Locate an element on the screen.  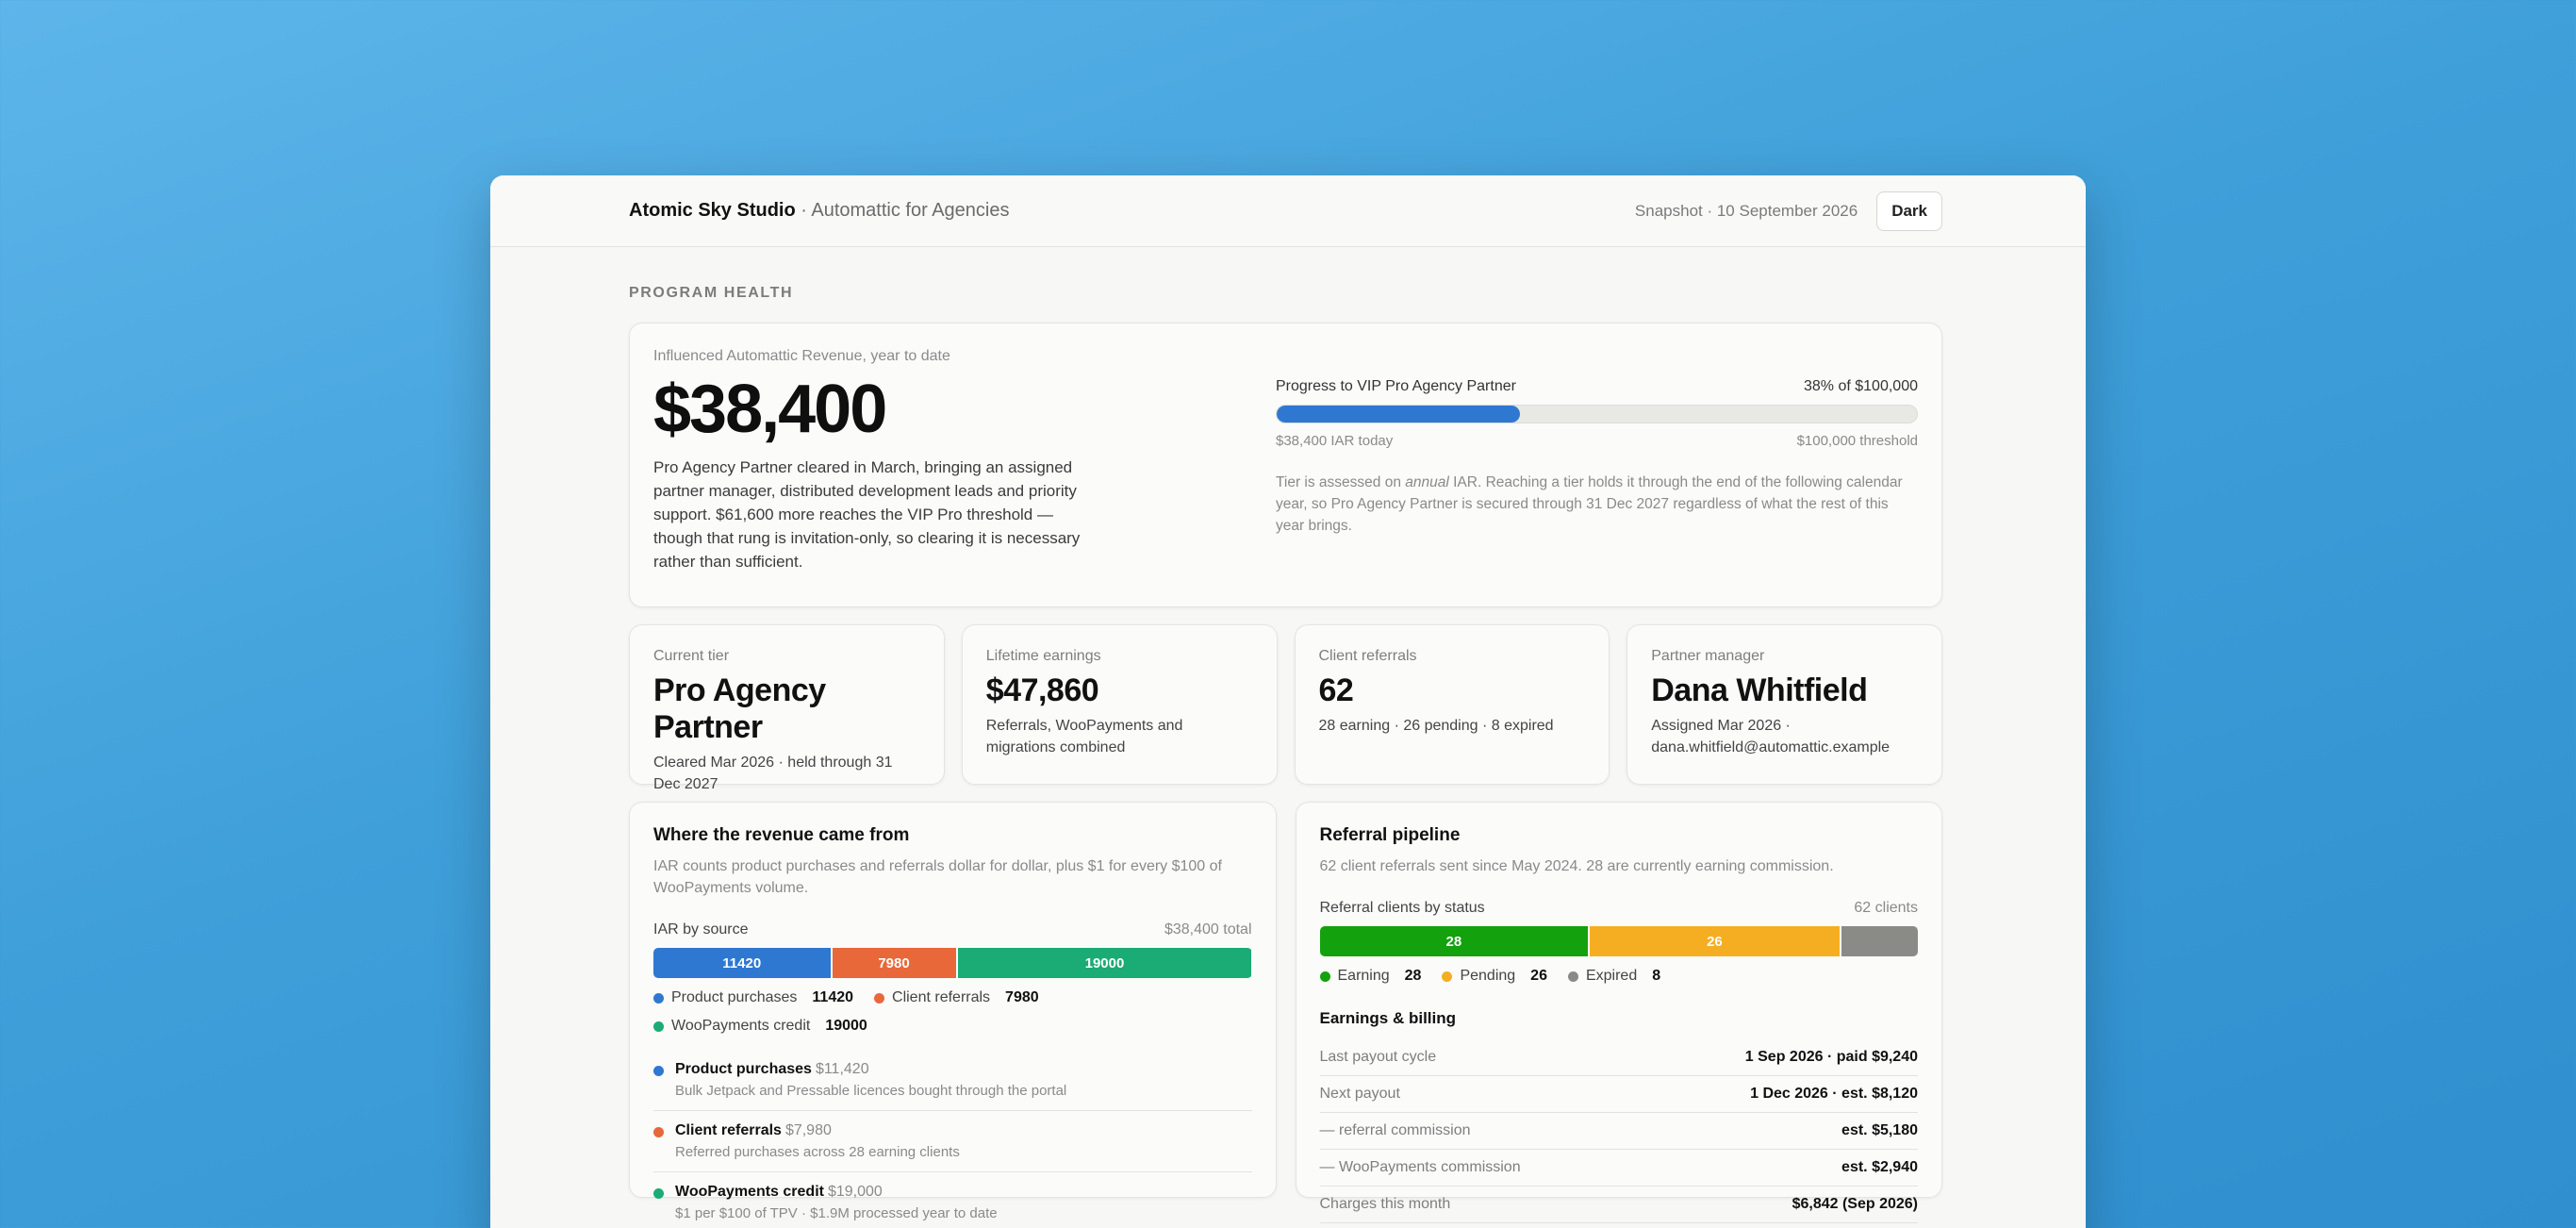
row-value: est. $5,180 is located at coordinates (1879, 1130).